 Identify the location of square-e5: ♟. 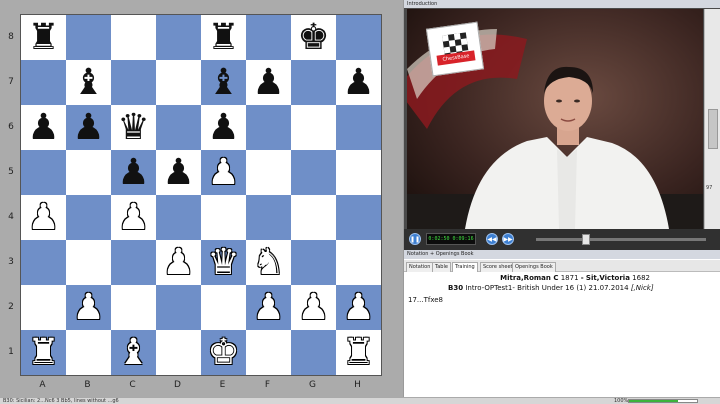
(223, 172).